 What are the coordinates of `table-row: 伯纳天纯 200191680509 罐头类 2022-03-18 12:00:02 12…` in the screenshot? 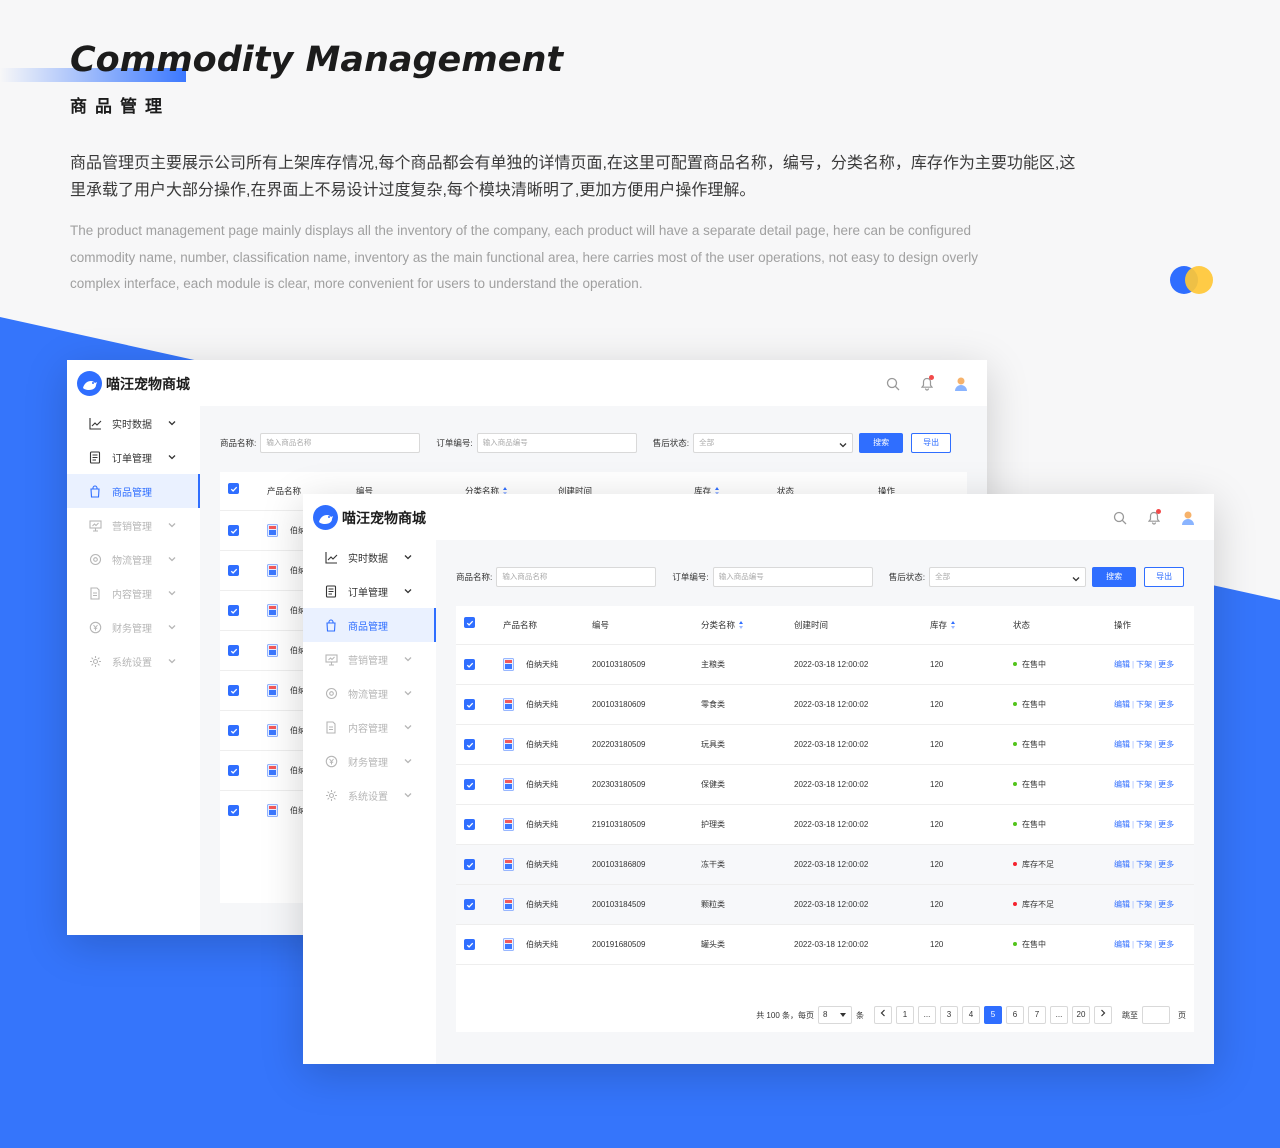 It's located at (825, 944).